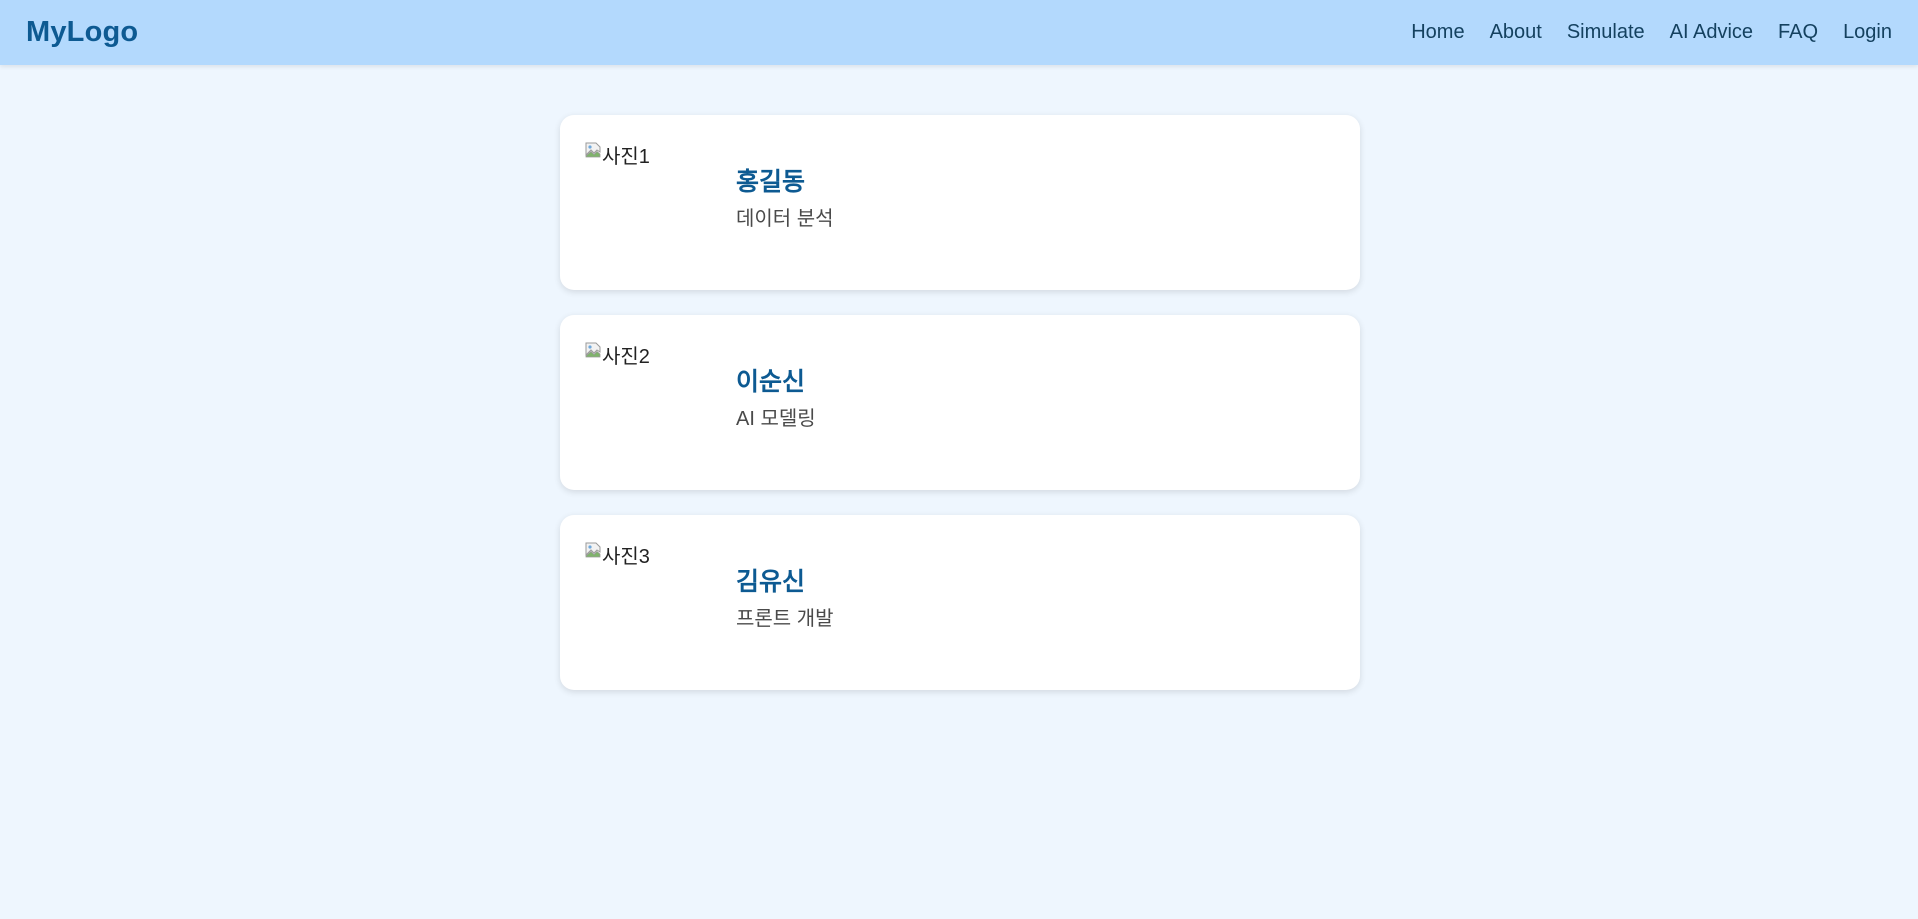 The height and width of the screenshot is (919, 1918). Describe the element at coordinates (785, 199) in the screenshot. I see `member-info: 홍길동 데이터 분석` at that location.